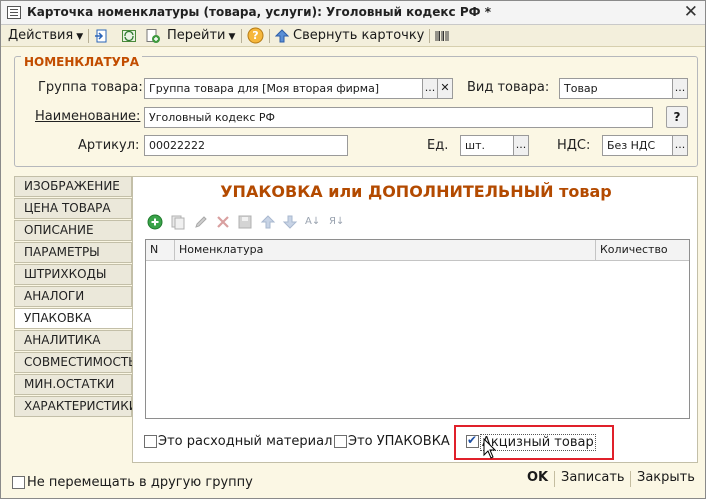 Image resolution: width=706 pixels, height=499 pixels. Describe the element at coordinates (290, 223) in the screenshot. I see `move-down-icon` at that location.